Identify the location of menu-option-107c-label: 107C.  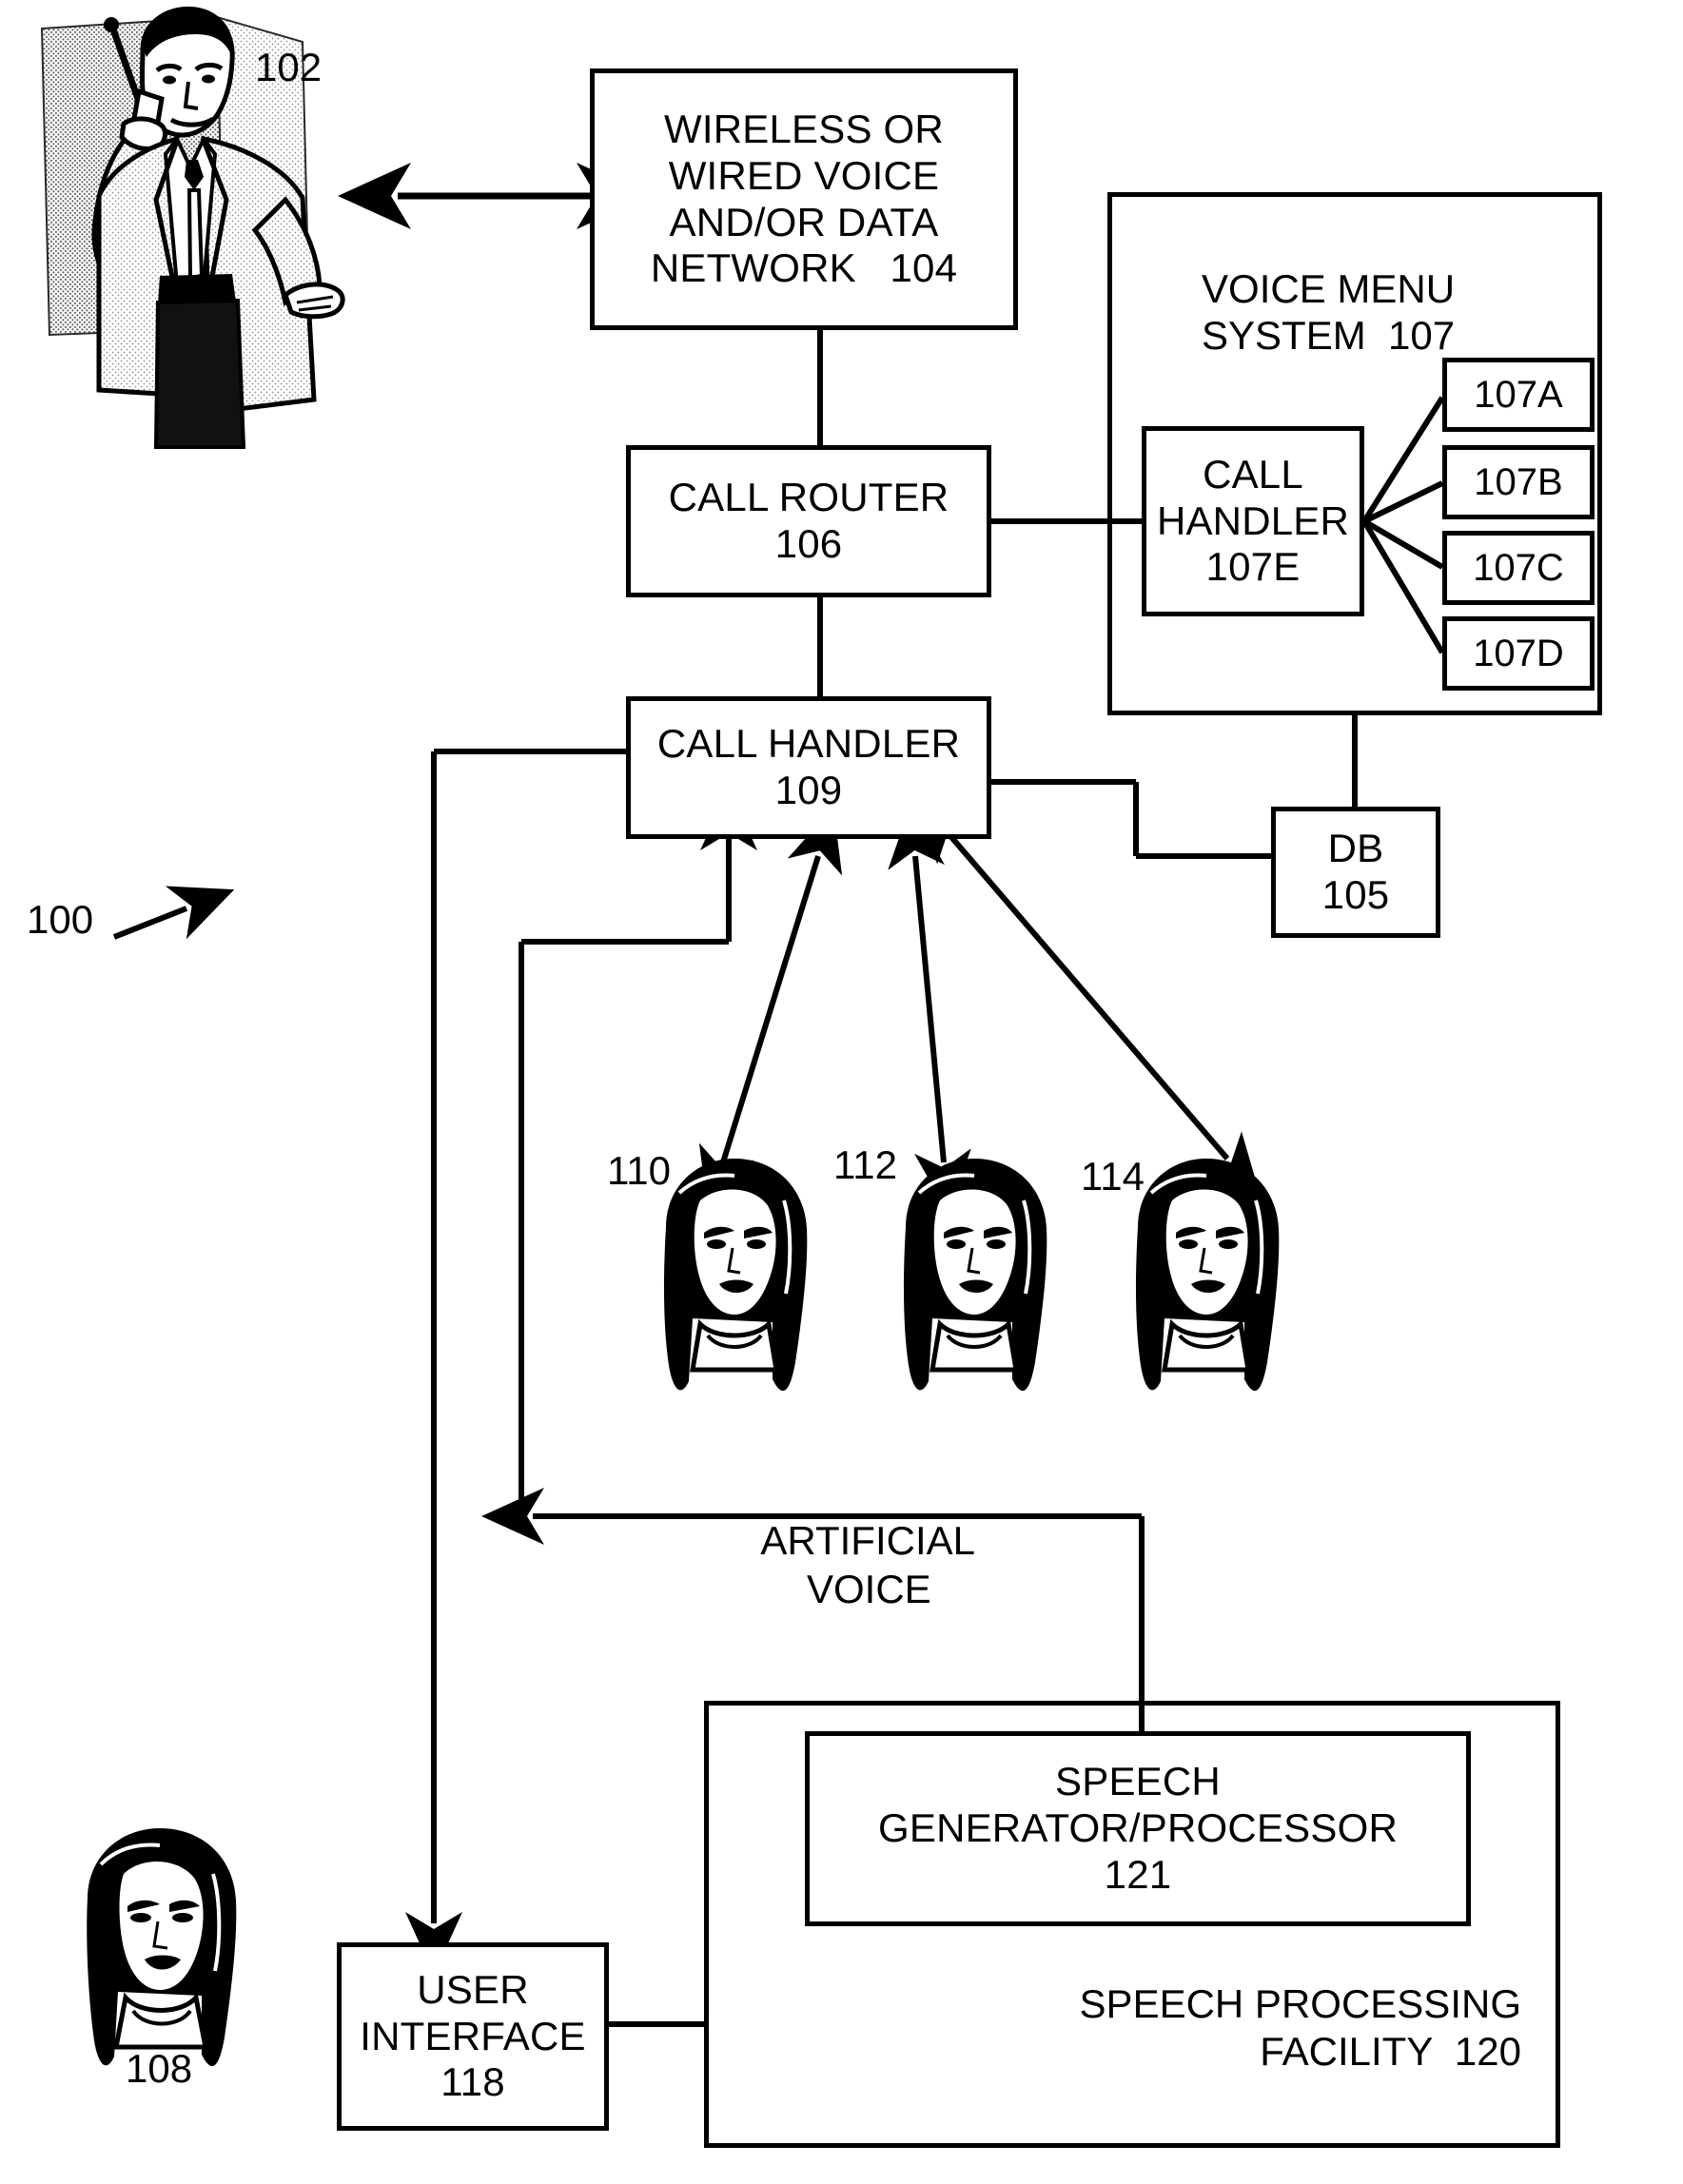
(1519, 567).